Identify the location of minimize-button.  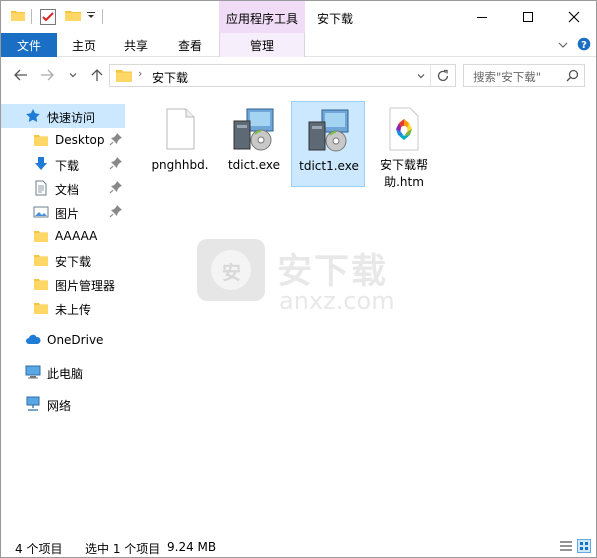
(482, 17).